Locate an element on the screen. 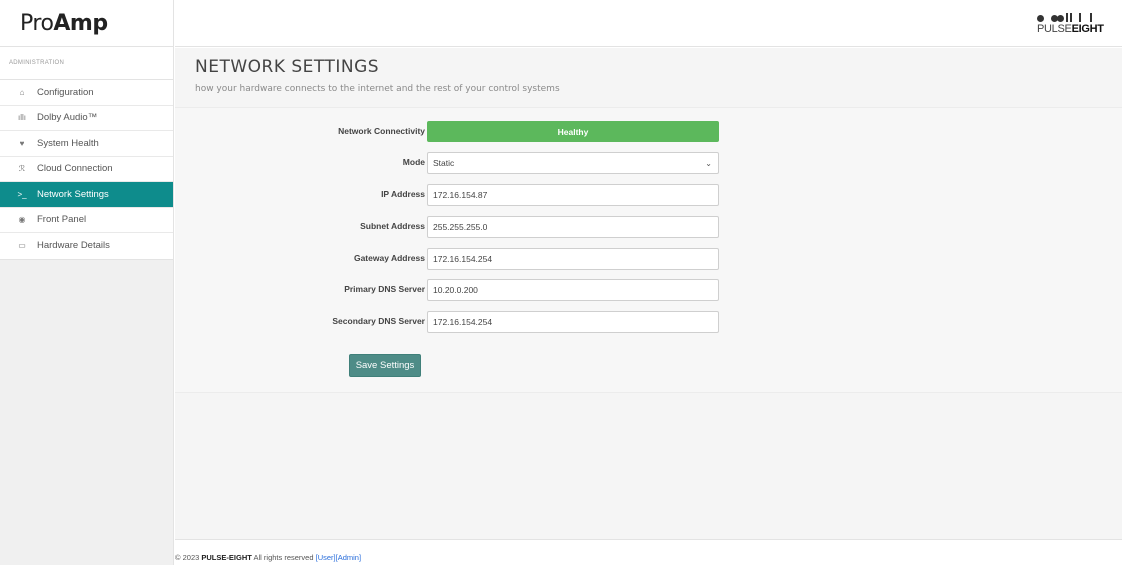  rss-icon: ℛ is located at coordinates (22, 169).